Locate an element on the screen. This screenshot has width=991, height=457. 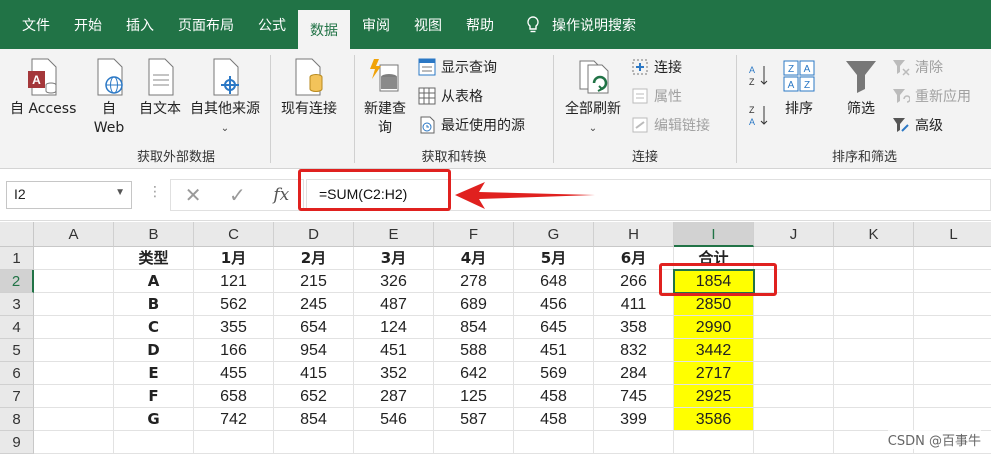
tab-file: 文件 is located at coordinates (31, 24).